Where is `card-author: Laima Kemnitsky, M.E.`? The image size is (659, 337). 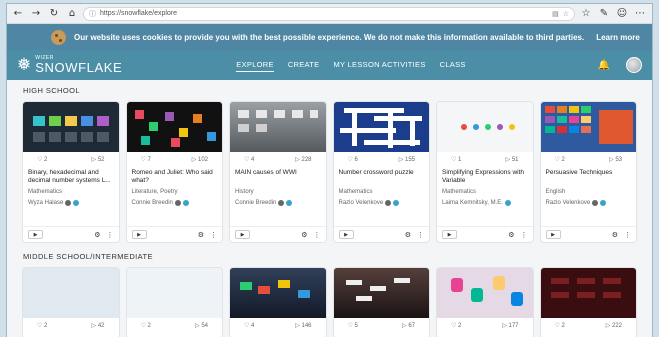
card-author: Laima Kemnitsky, M.E. is located at coordinates (485, 200).